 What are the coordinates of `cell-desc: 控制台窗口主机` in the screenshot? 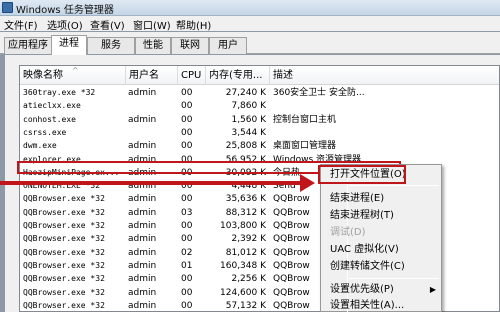 It's located at (305, 119).